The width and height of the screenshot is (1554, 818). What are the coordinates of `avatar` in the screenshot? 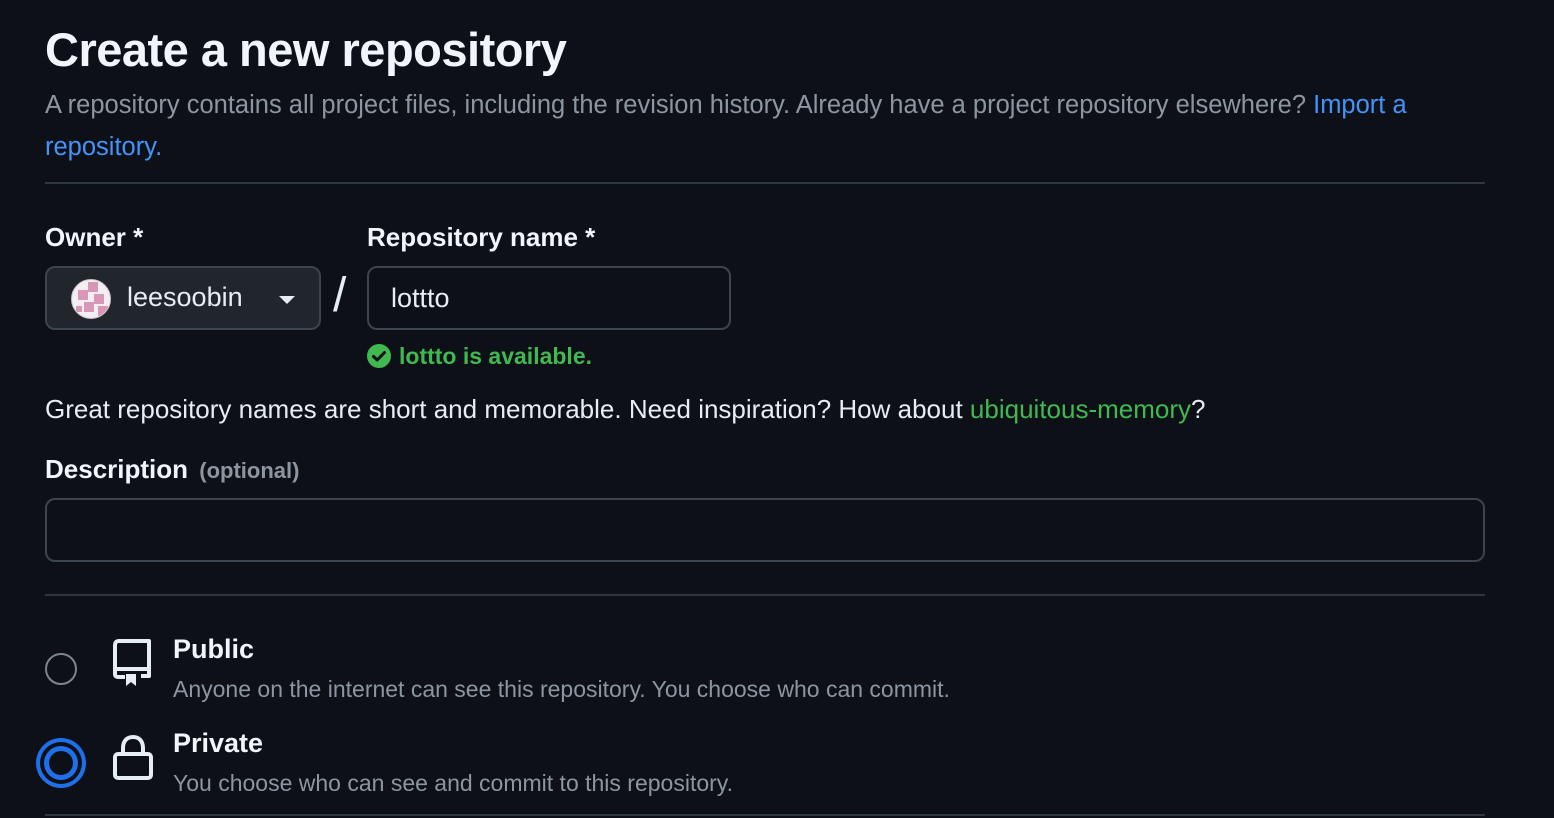 It's located at (91, 299).